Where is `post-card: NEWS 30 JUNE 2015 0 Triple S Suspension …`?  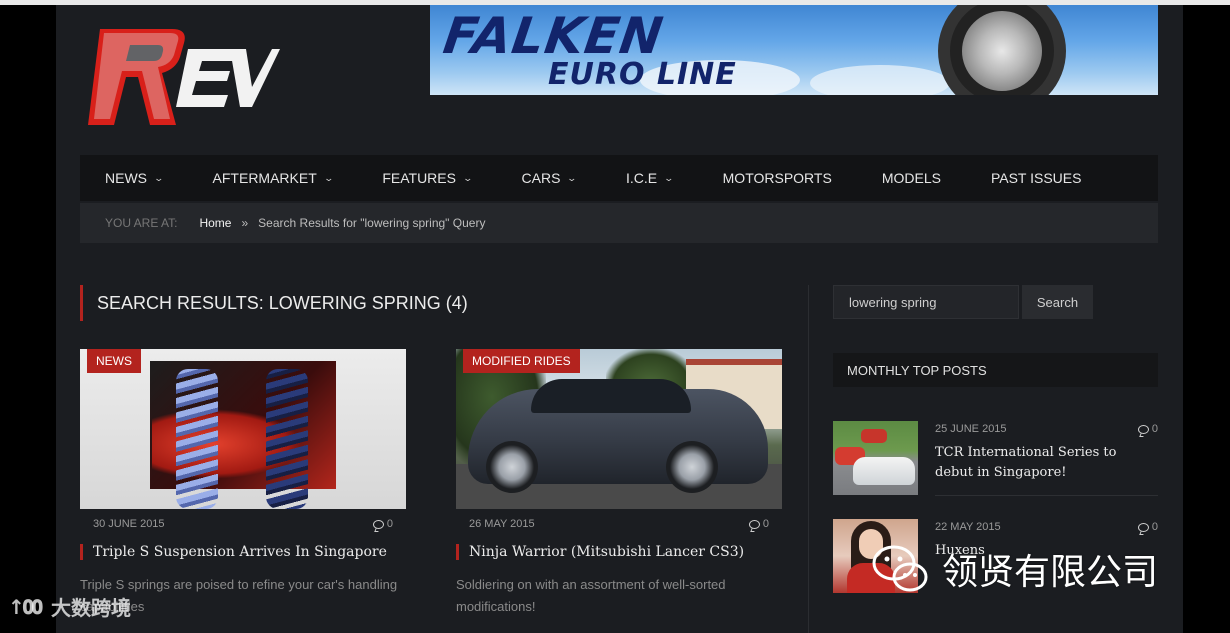 post-card: NEWS 30 JUNE 2015 0 Triple S Suspension … is located at coordinates (243, 483).